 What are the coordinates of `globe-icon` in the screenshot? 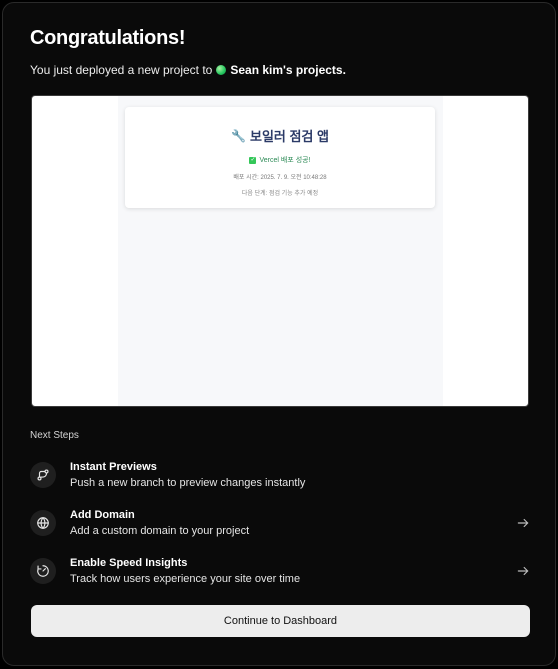 It's located at (43, 523).